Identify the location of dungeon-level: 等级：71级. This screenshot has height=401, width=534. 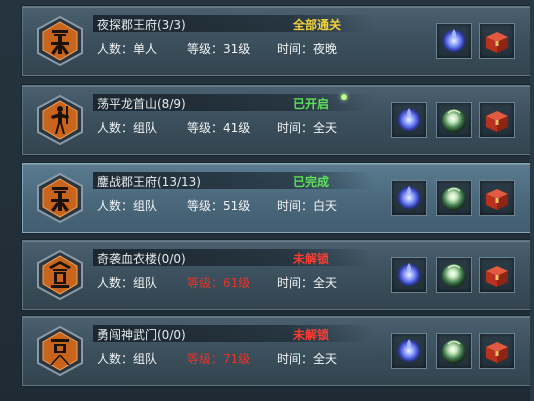
(219, 359).